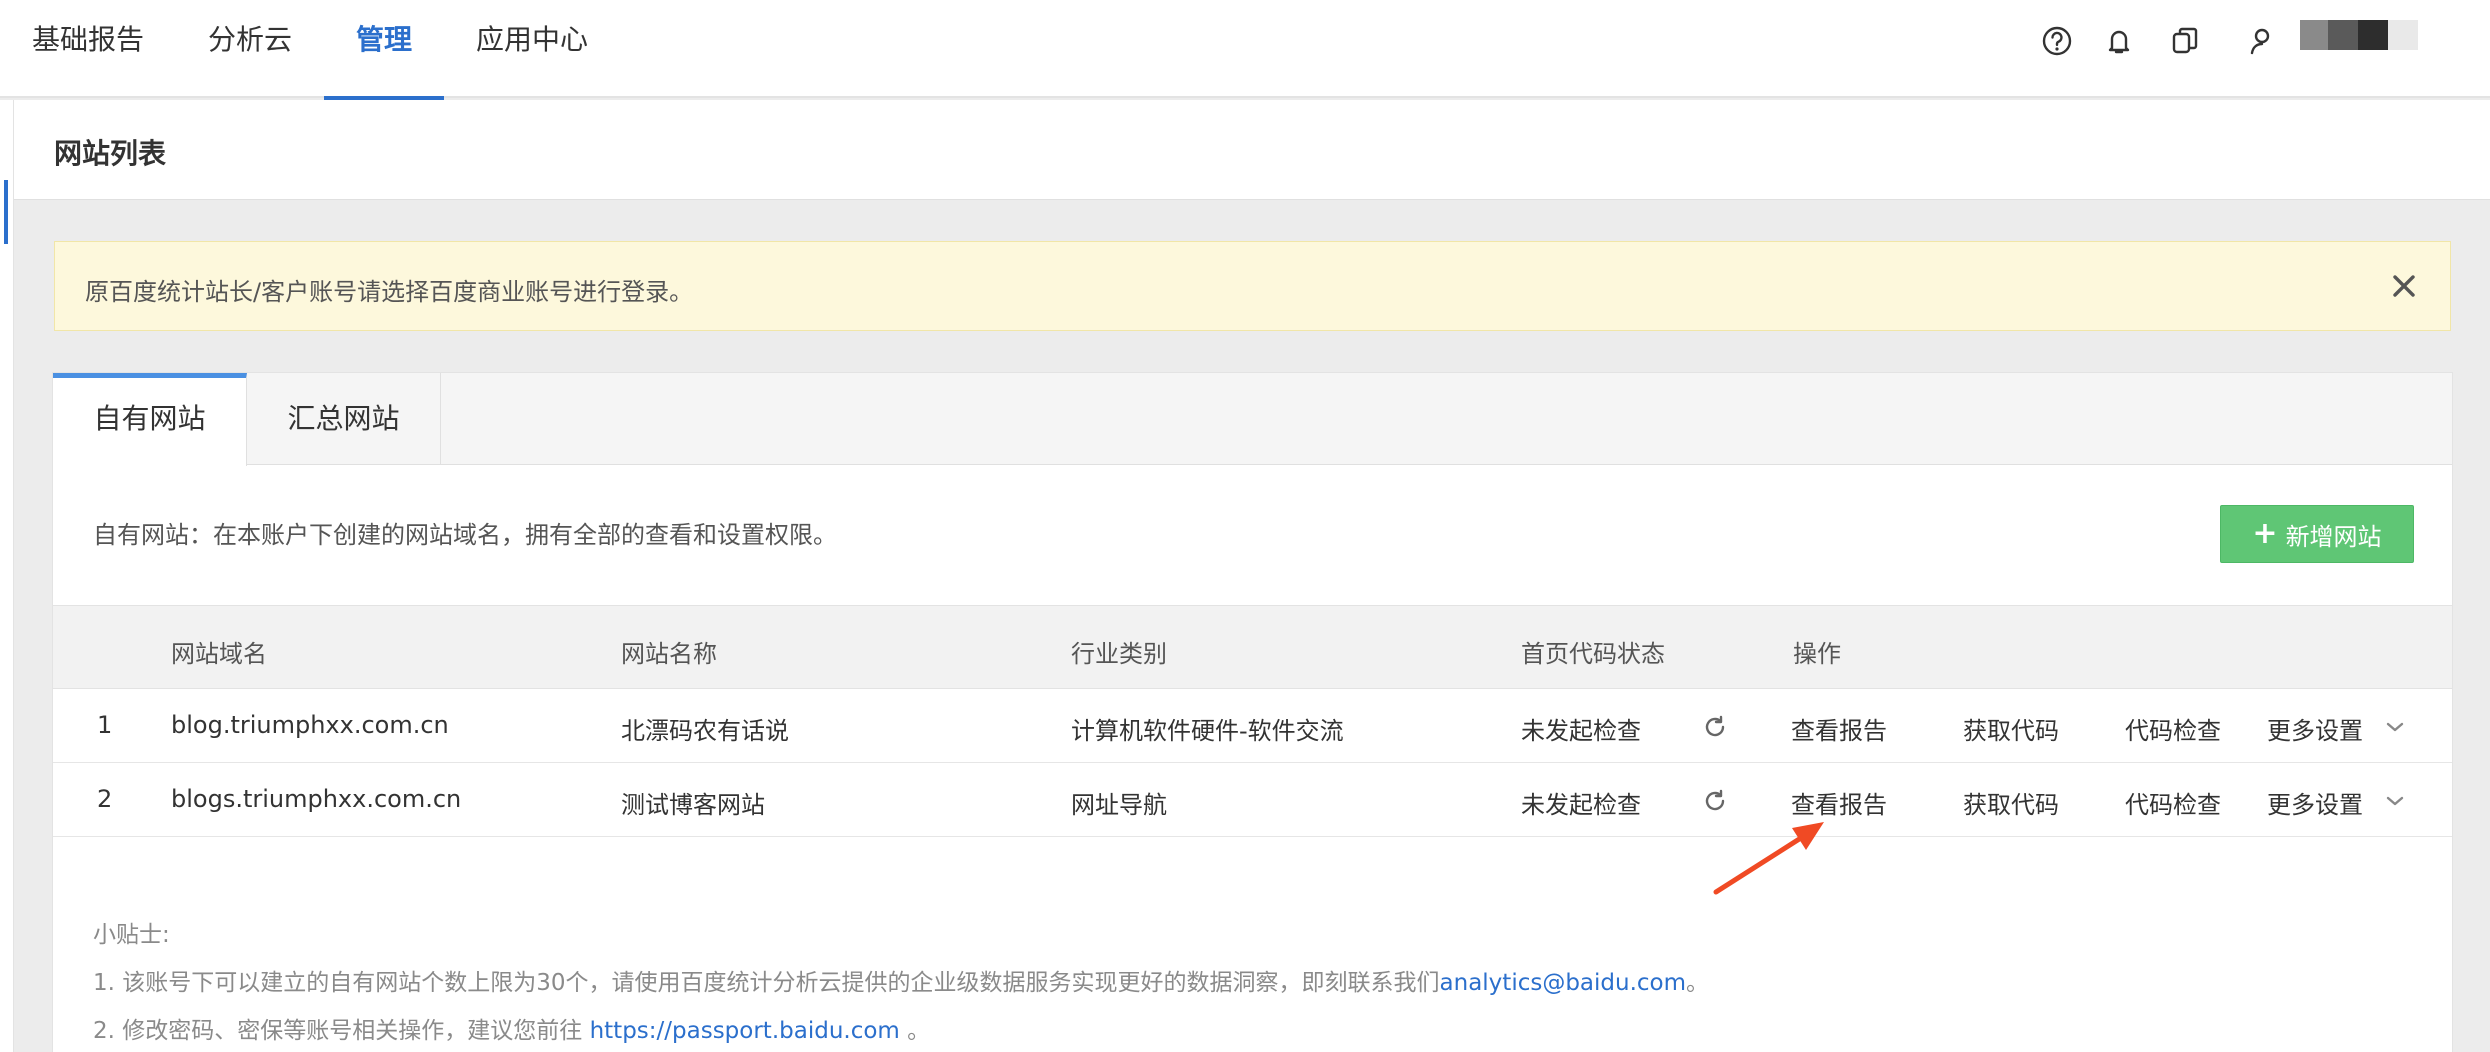 This screenshot has width=2490, height=1052. Describe the element at coordinates (1252, 150) in the screenshot. I see `page-header: 网站列表` at that location.